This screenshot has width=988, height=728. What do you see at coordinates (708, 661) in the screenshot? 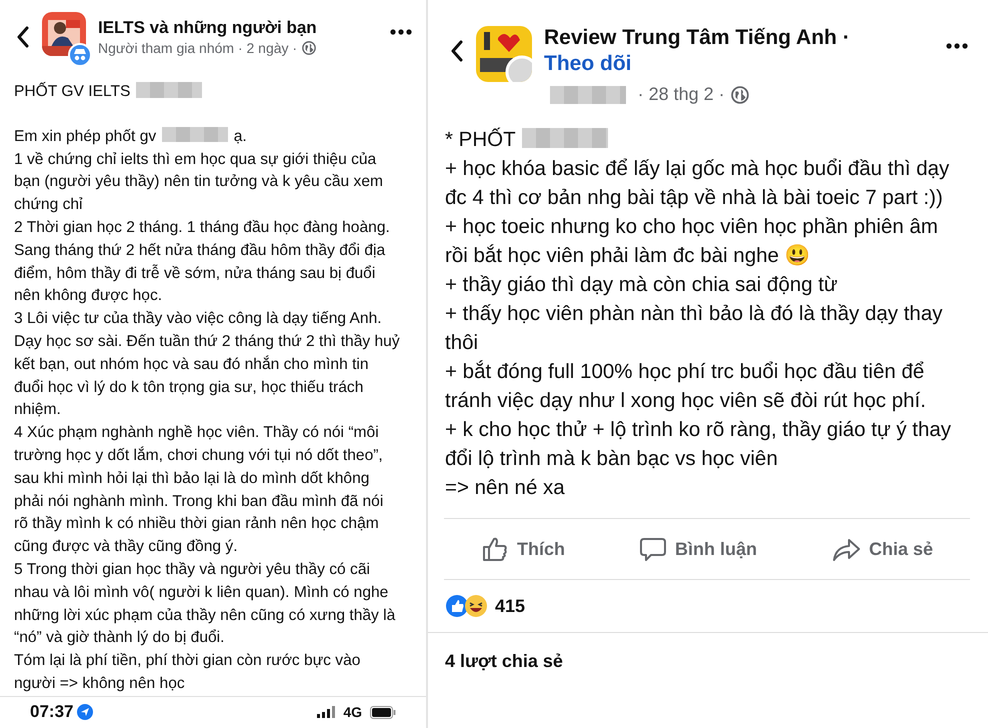
I see `share-count: 4 lượt chia sẻ` at bounding box center [708, 661].